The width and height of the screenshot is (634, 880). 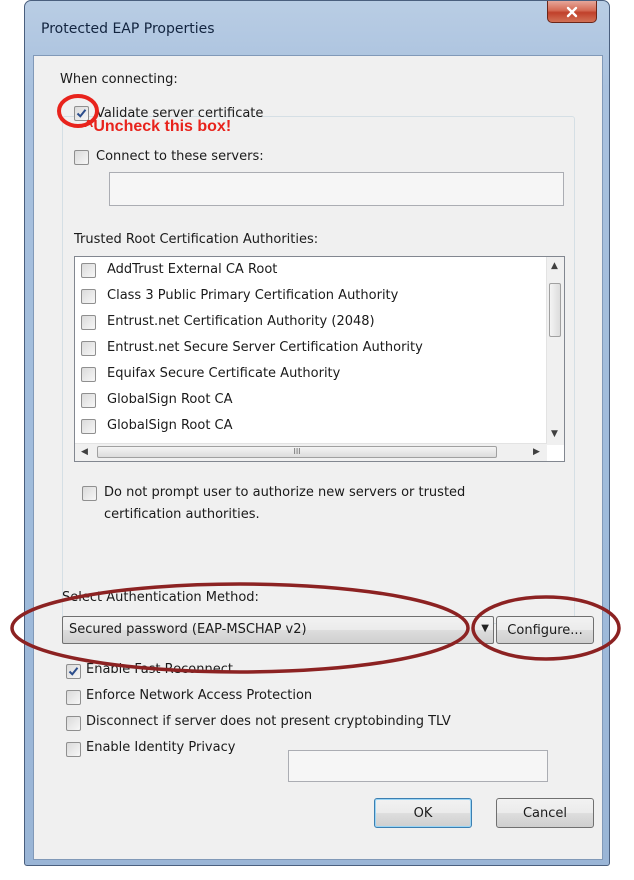 What do you see at coordinates (159, 669) in the screenshot?
I see `fast-reconnect-label: Enable Fast Reconnect` at bounding box center [159, 669].